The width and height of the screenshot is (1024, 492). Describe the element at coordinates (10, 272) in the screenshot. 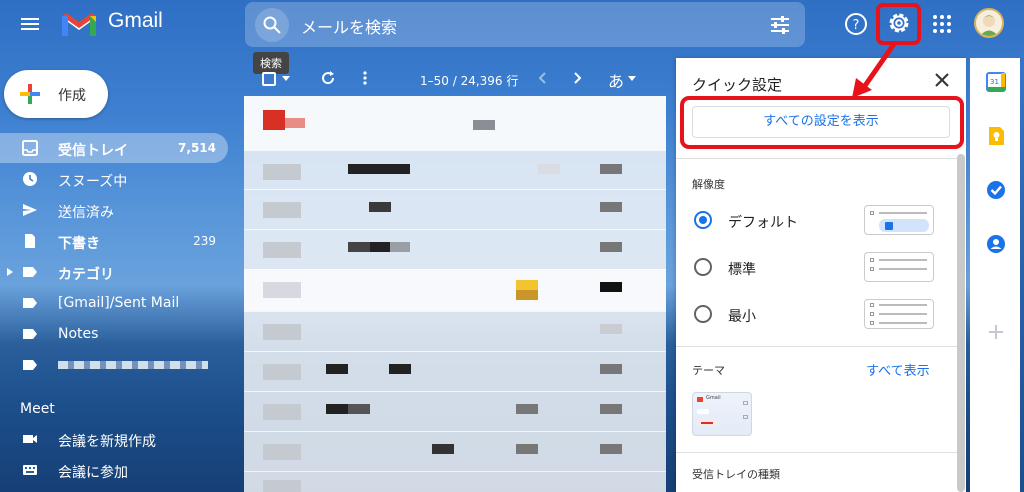

I see `expand-arrow-icon` at that location.